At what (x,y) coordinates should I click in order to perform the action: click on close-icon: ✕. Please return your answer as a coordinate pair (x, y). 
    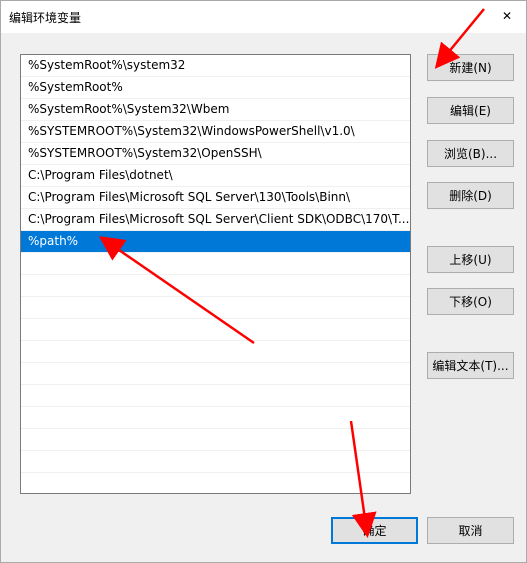
    Looking at the image, I should click on (507, 16).